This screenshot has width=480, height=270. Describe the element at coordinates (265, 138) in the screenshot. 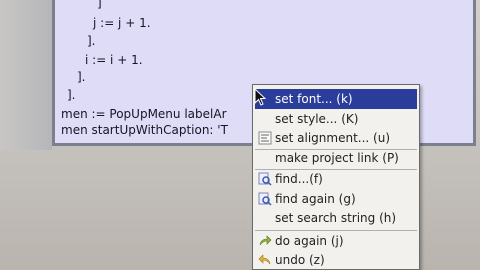

I see `align-icon` at that location.